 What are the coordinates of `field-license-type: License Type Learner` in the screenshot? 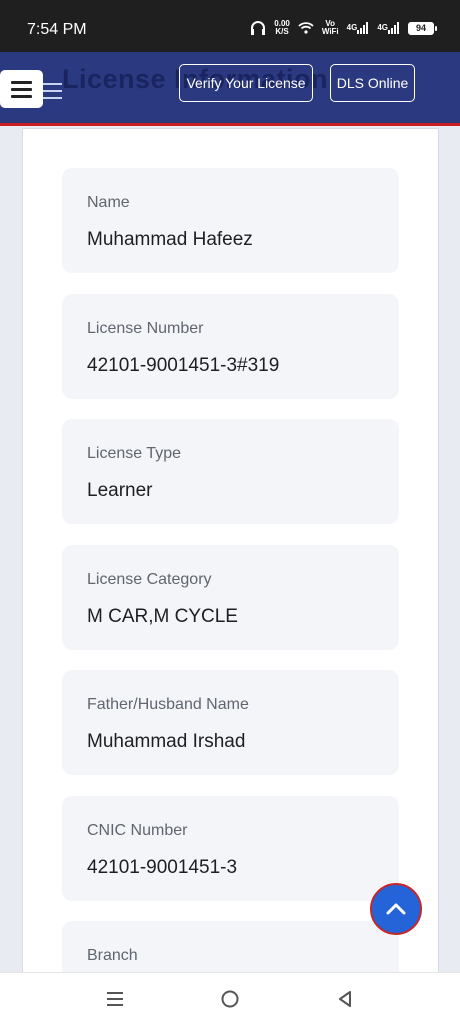 It's located at (230, 471).